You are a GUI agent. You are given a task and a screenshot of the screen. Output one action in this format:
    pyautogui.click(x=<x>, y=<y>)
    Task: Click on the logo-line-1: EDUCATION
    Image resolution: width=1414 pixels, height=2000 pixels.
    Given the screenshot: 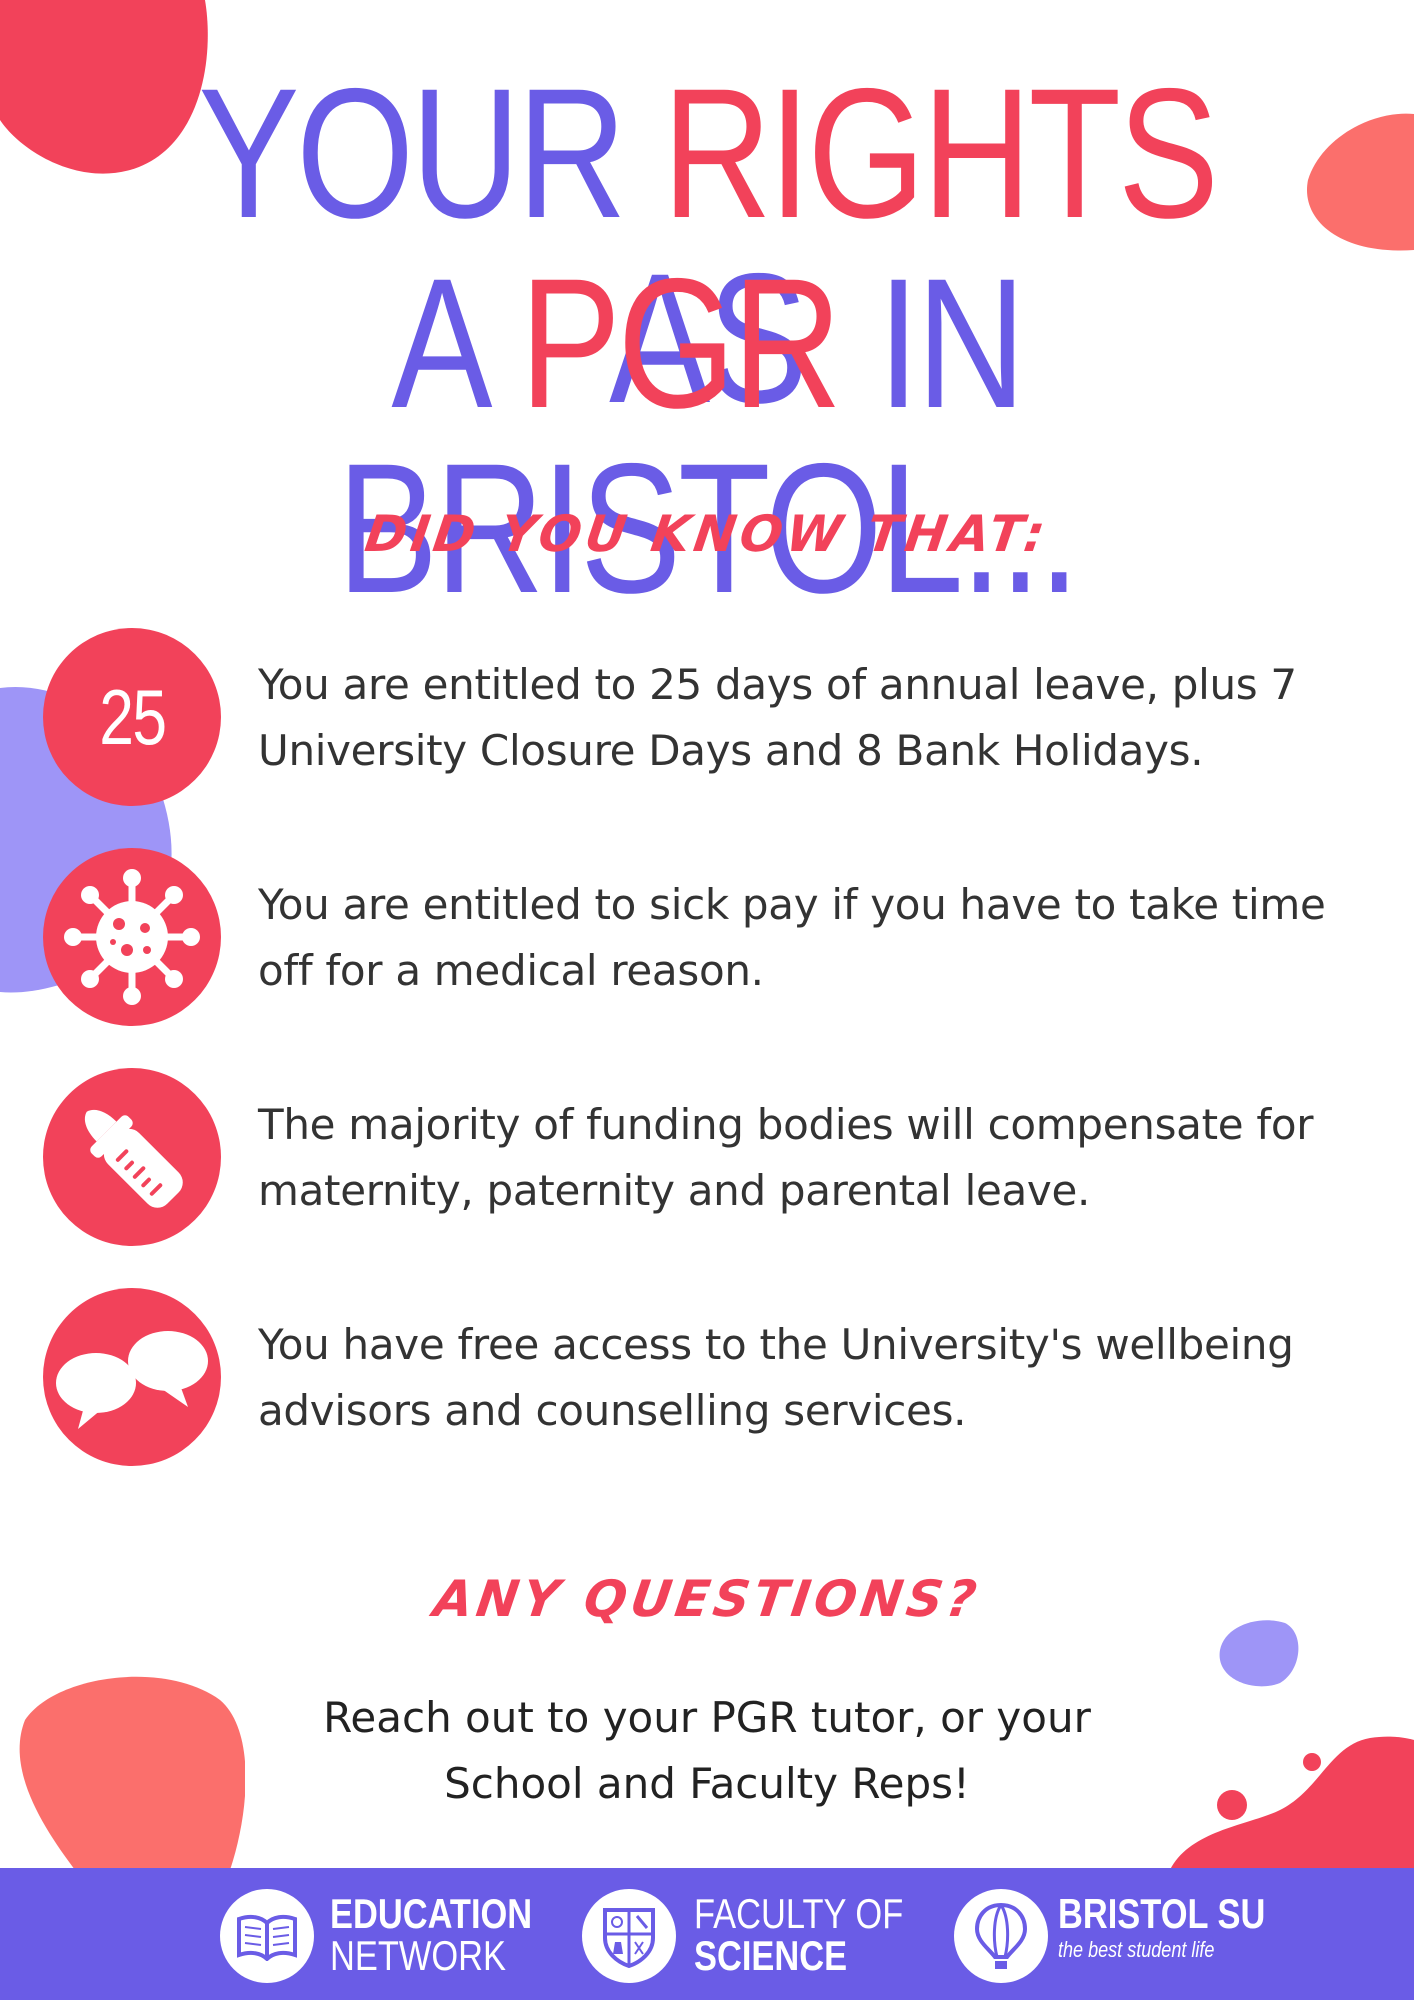 What is the action you would take?
    pyautogui.click(x=431, y=1913)
    